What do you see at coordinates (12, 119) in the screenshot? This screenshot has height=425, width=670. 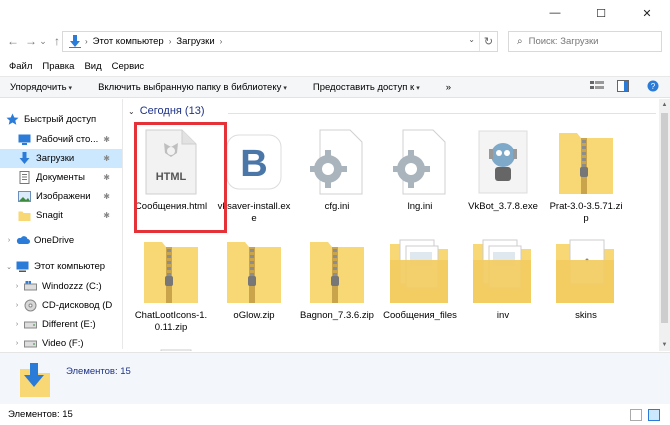 I see `star-icon` at bounding box center [12, 119].